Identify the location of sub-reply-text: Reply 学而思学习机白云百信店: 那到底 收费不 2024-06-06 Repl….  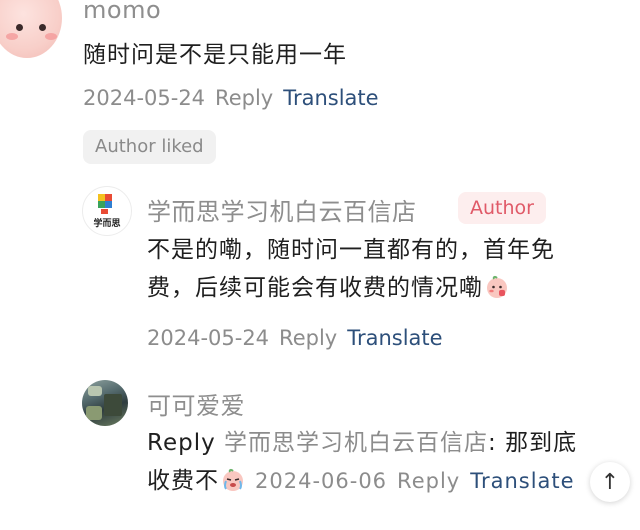
(362, 462).